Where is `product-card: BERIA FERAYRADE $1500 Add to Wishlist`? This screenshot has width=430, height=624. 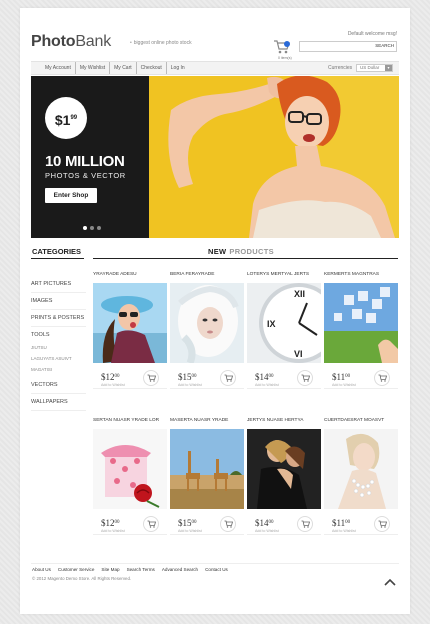
product-card: BERIA FERAYRADE $1500 Add to Wishlist is located at coordinates (207, 330).